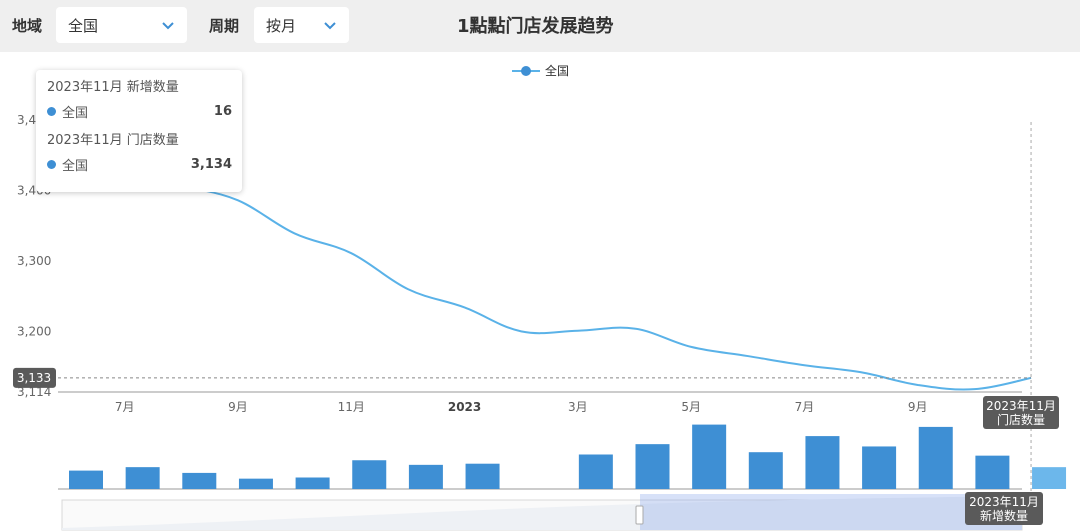 Image resolution: width=1080 pixels, height=532 pixels. What do you see at coordinates (464, 407) in the screenshot?
I see `x-tick-label: 2023` at bounding box center [464, 407].